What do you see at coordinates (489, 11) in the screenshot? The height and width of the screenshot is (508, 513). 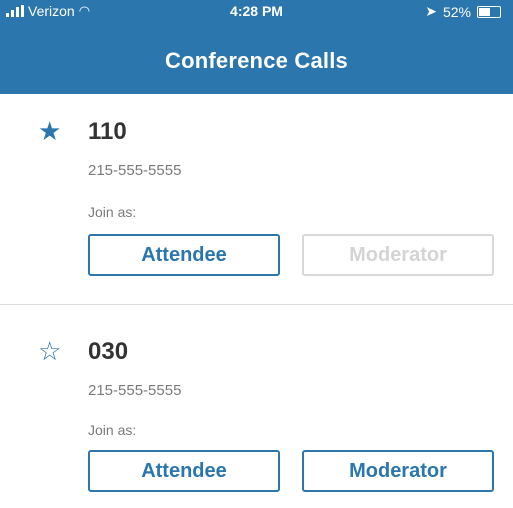 I see `battery-icon` at bounding box center [489, 11].